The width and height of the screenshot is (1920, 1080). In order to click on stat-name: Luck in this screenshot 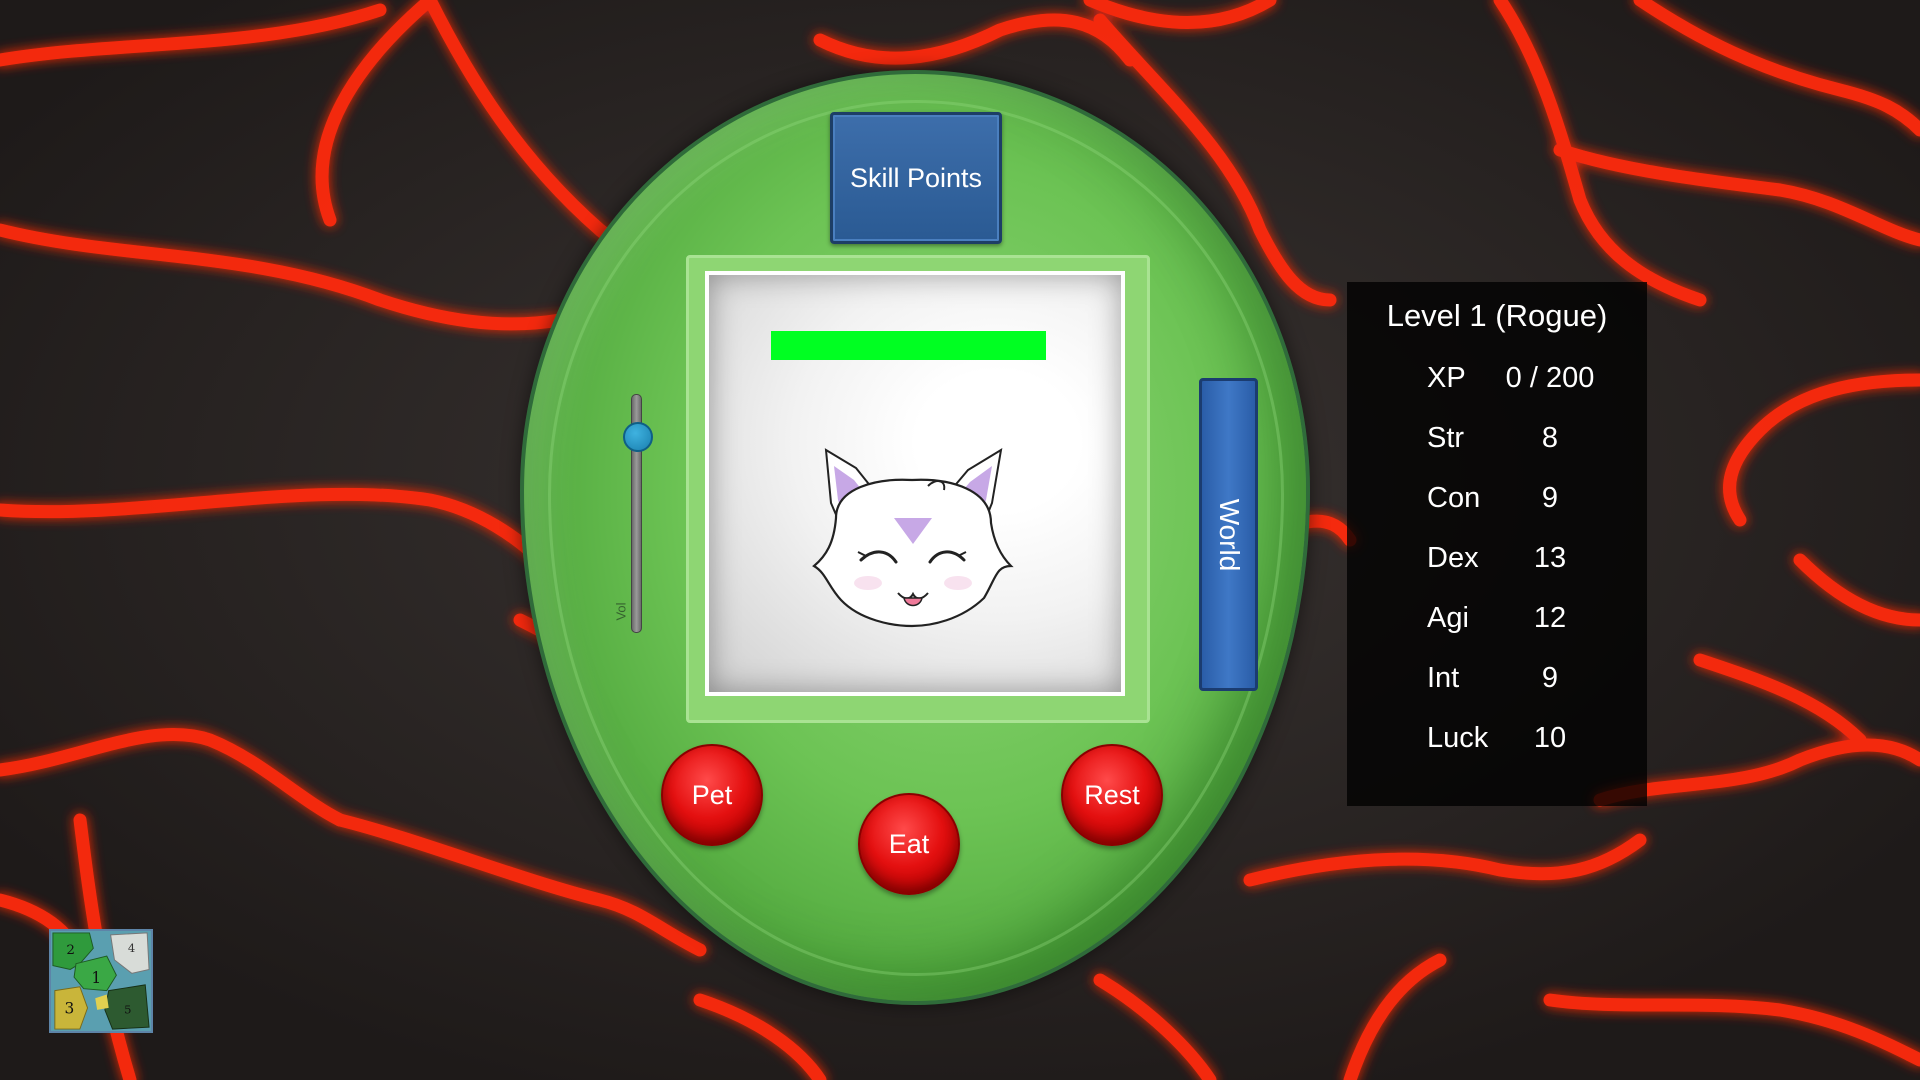, I will do `click(1458, 738)`.